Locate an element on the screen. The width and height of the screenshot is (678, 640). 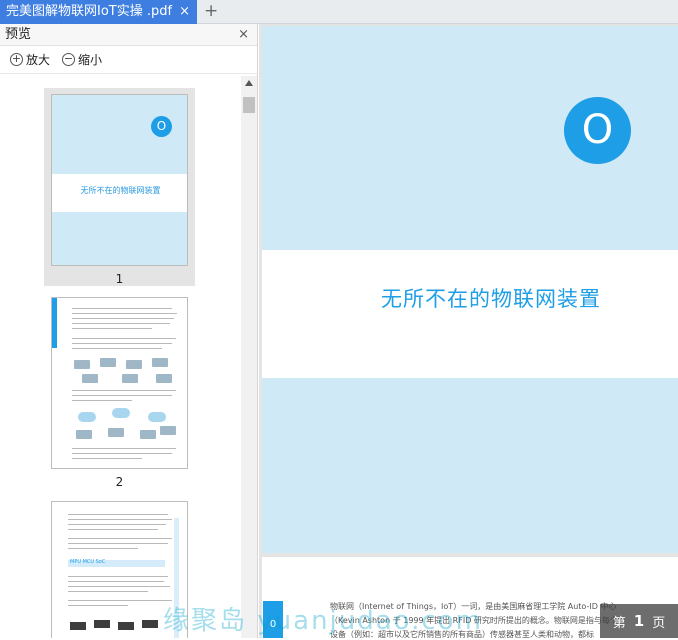
page1-badge-icon: O is located at coordinates (161, 126).